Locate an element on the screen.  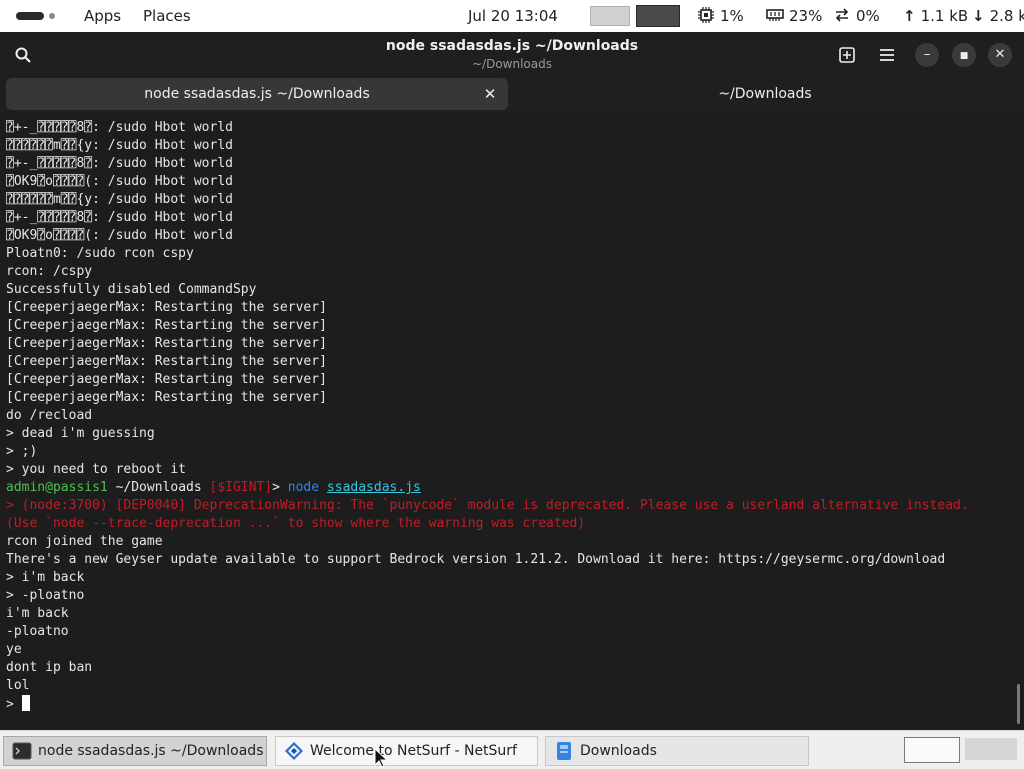
hamburger-menu-icon is located at coordinates (887, 55).